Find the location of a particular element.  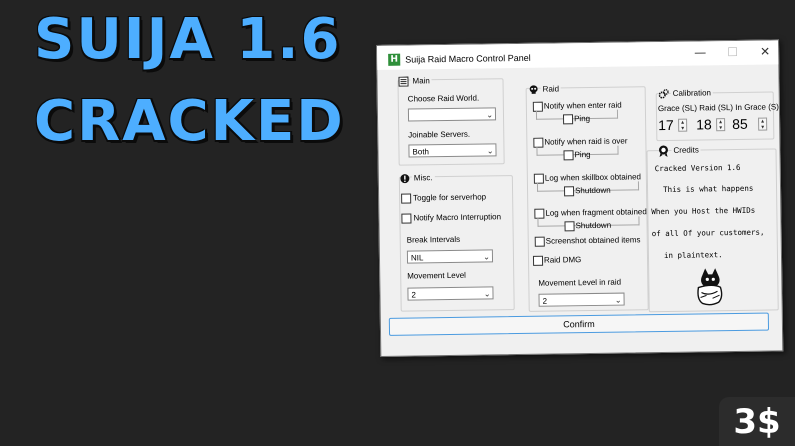

shutdown-label-2: Shutdown is located at coordinates (593, 225).